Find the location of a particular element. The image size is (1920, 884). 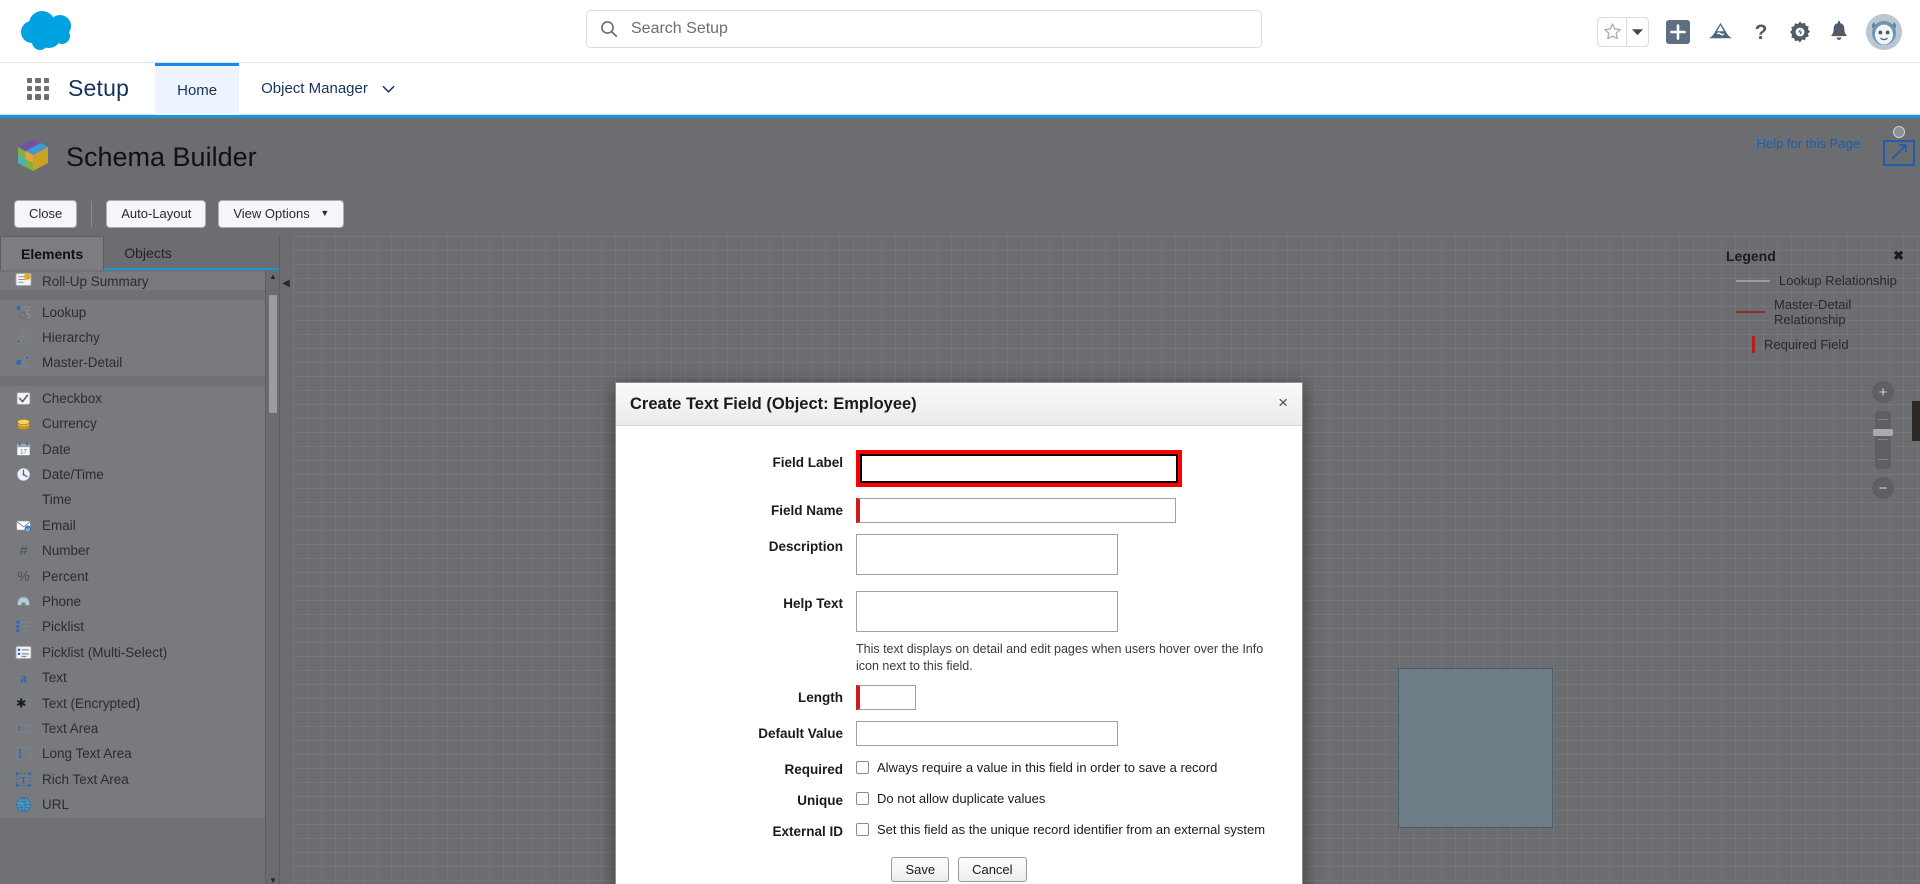

required-checkbox is located at coordinates (862, 767).